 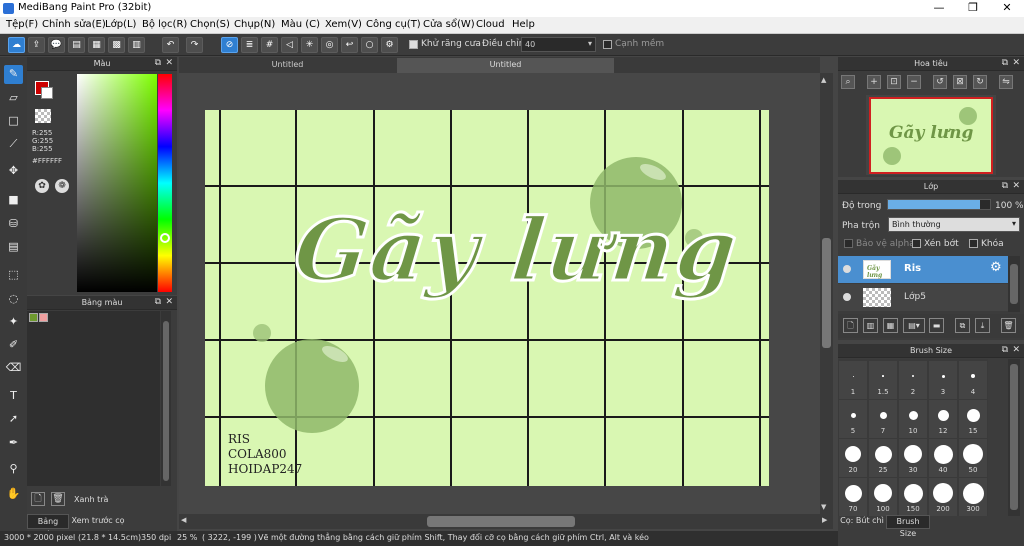 I want to click on transparent-swatch, so click(x=43, y=116).